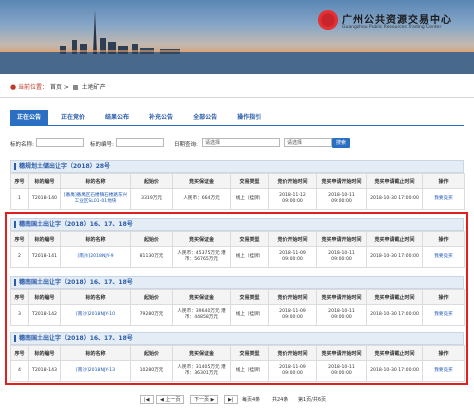  Describe the element at coordinates (186, 145) in the screenshot. I see `date-label: 日期查询:` at that location.